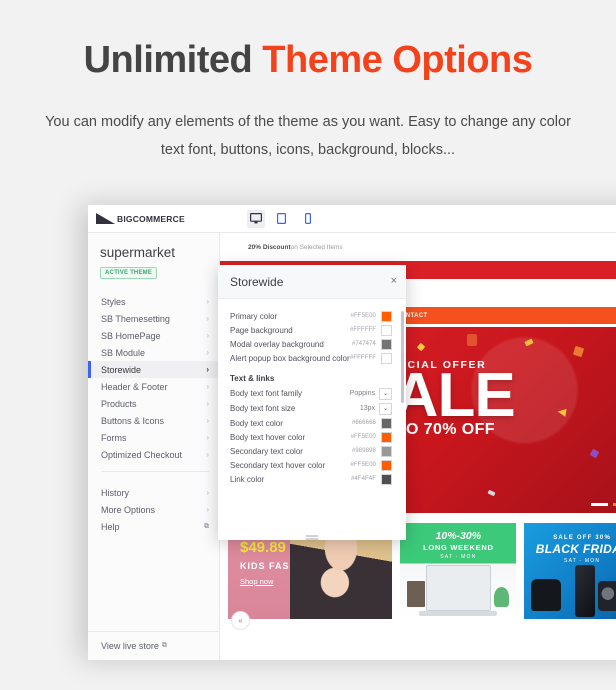 Image resolution: width=616 pixels, height=690 pixels. I want to click on font-family-select: ⌄, so click(385, 393).